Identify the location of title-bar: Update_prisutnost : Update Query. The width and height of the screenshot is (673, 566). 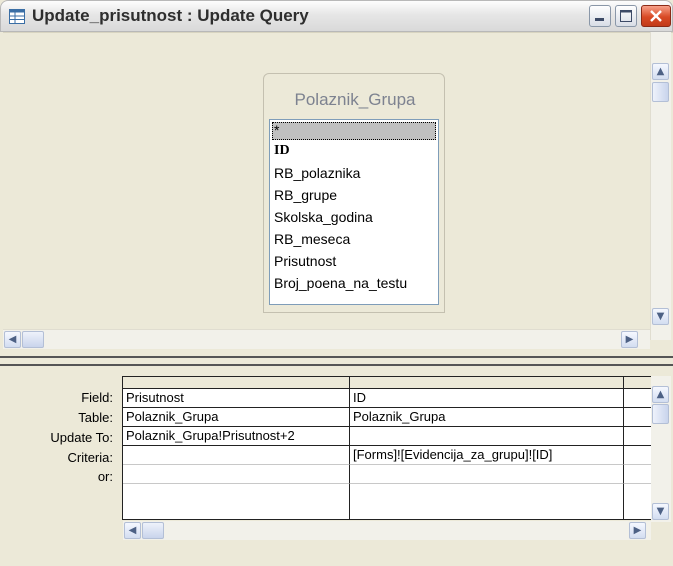
(336, 16).